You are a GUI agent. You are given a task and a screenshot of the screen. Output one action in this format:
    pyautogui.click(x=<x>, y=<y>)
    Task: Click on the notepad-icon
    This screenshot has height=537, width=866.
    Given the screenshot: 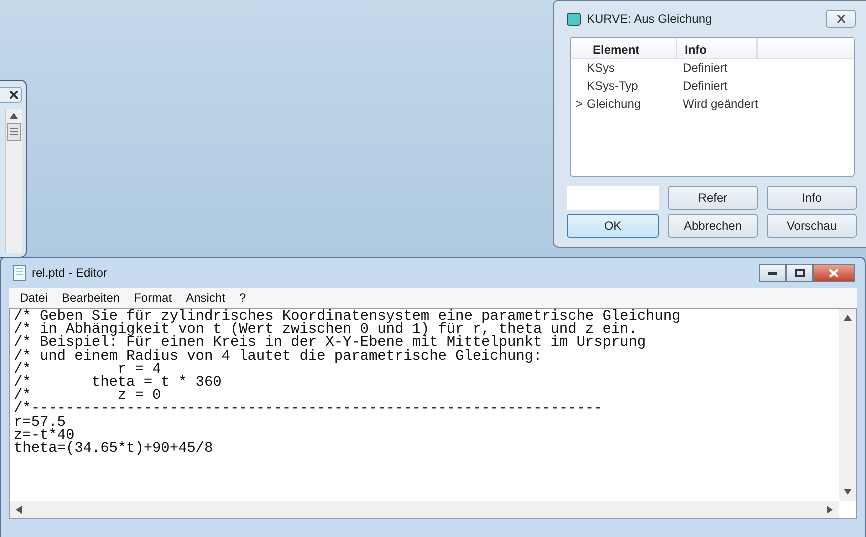 What is the action you would take?
    pyautogui.click(x=19, y=273)
    